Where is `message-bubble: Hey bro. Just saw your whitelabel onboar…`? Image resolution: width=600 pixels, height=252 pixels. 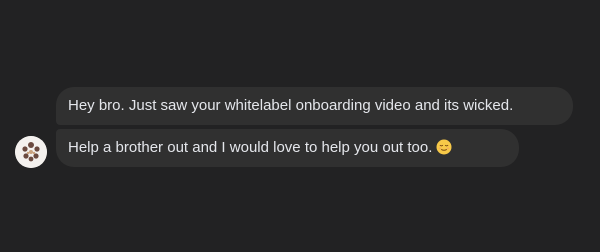
message-bubble: Hey bro. Just saw your whitelabel onboar… is located at coordinates (314, 106).